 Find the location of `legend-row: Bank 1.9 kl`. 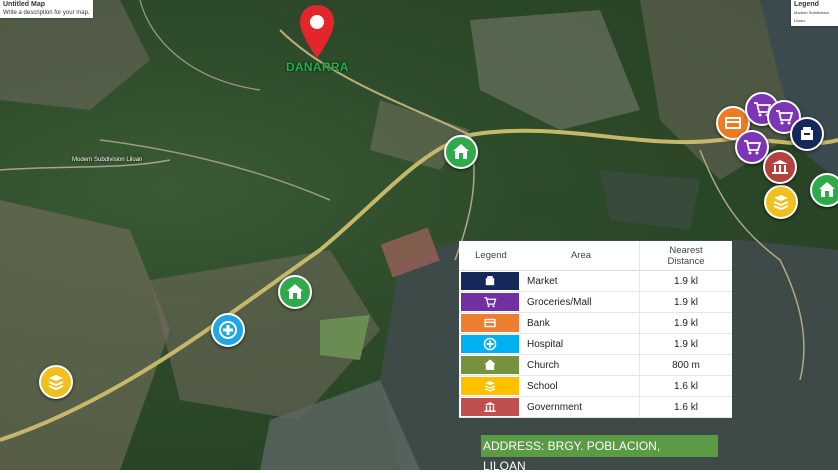

legend-row: Bank 1.9 kl is located at coordinates (595, 323).